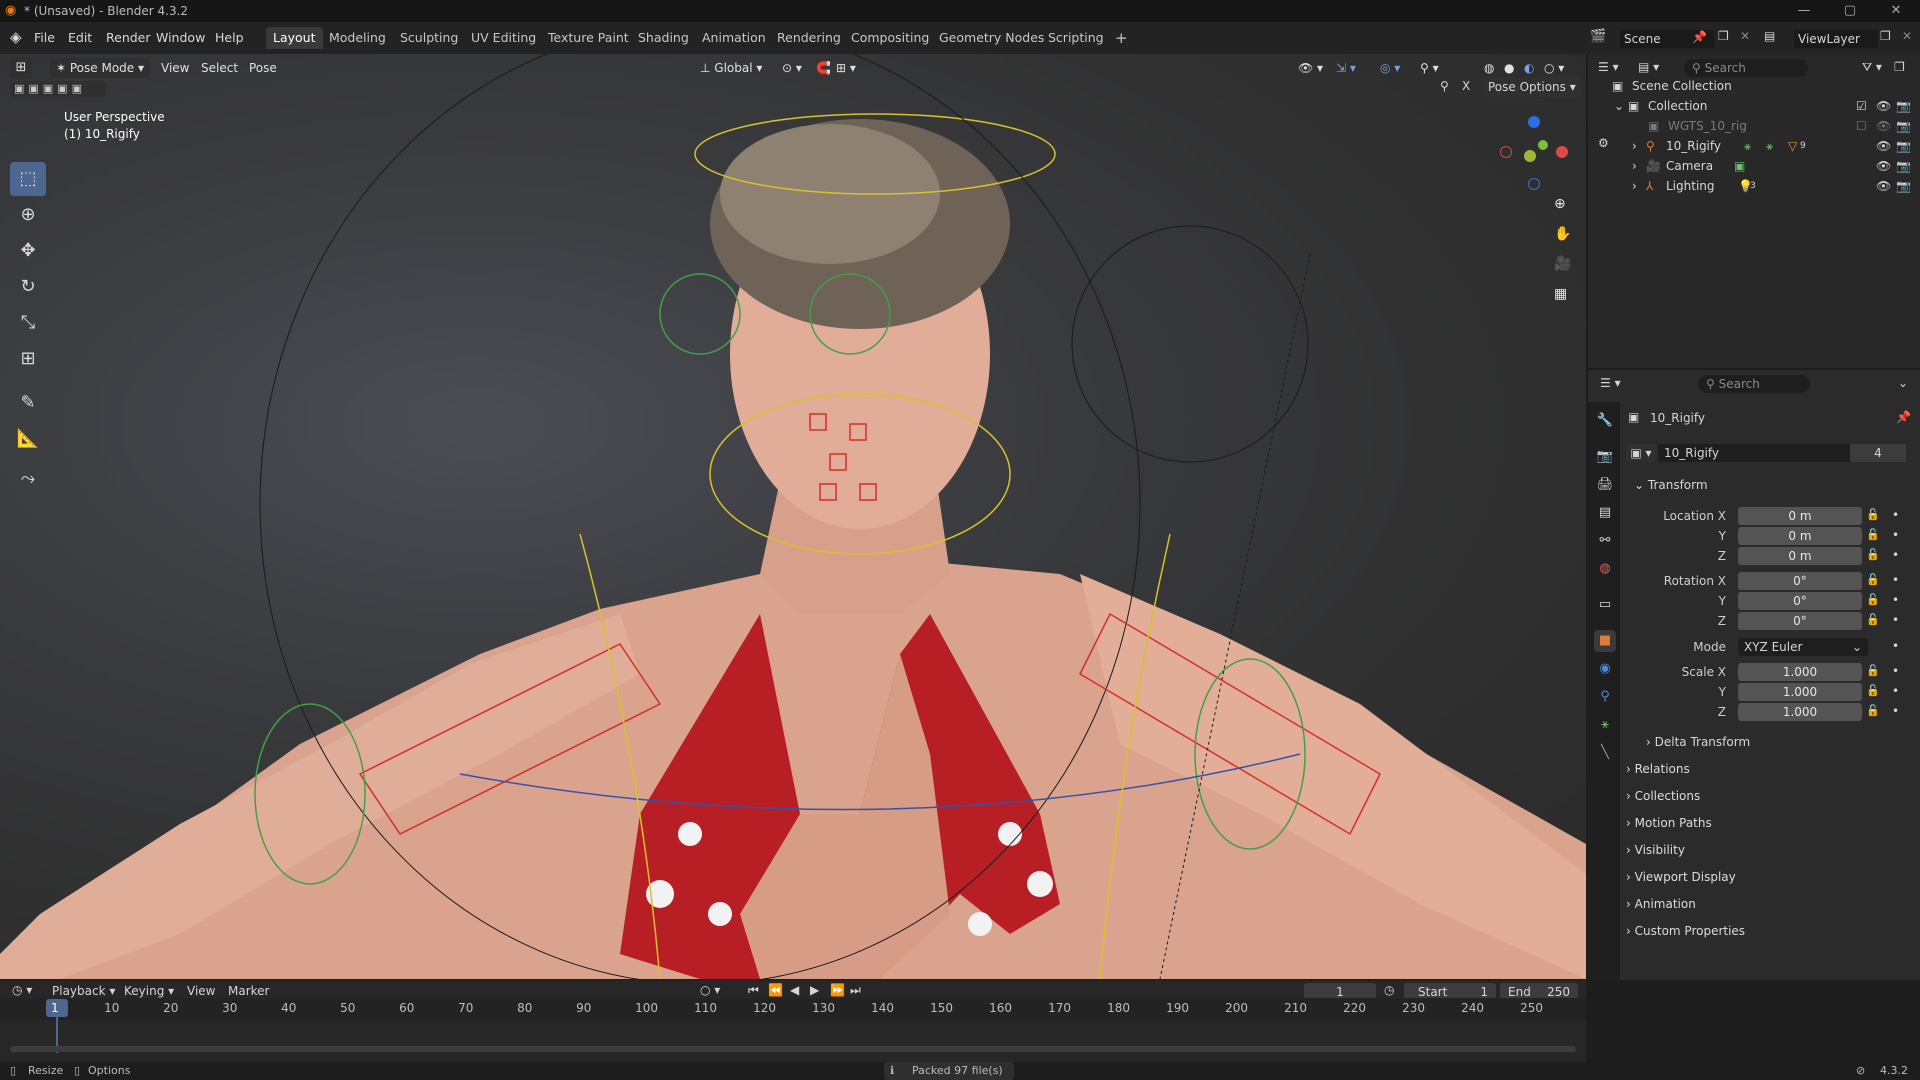 The image size is (1920, 1080). I want to click on tab-compositing: Compositing, so click(890, 38).